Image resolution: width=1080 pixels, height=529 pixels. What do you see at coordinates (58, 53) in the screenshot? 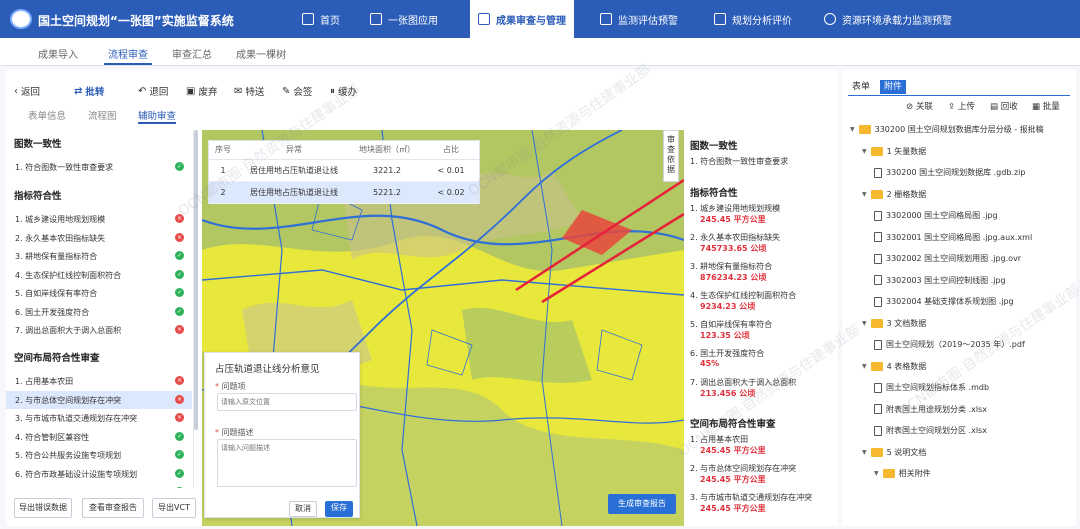
I see `subtab-import: 成果导入` at bounding box center [58, 53].